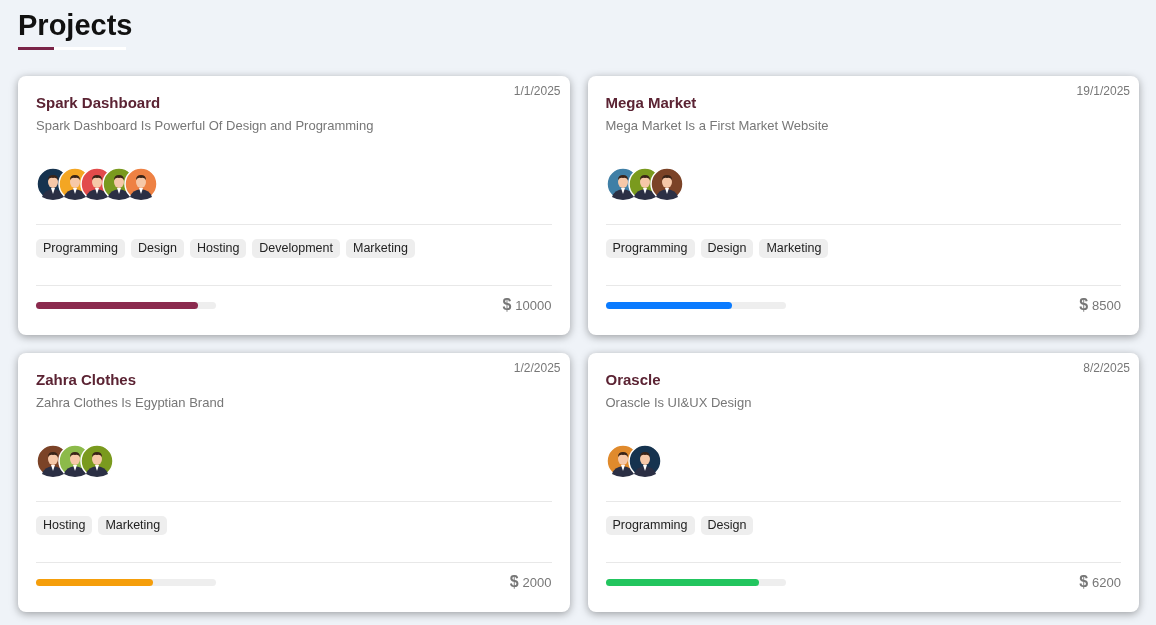 This screenshot has height=625, width=1156. I want to click on project-price: 2000, so click(537, 582).